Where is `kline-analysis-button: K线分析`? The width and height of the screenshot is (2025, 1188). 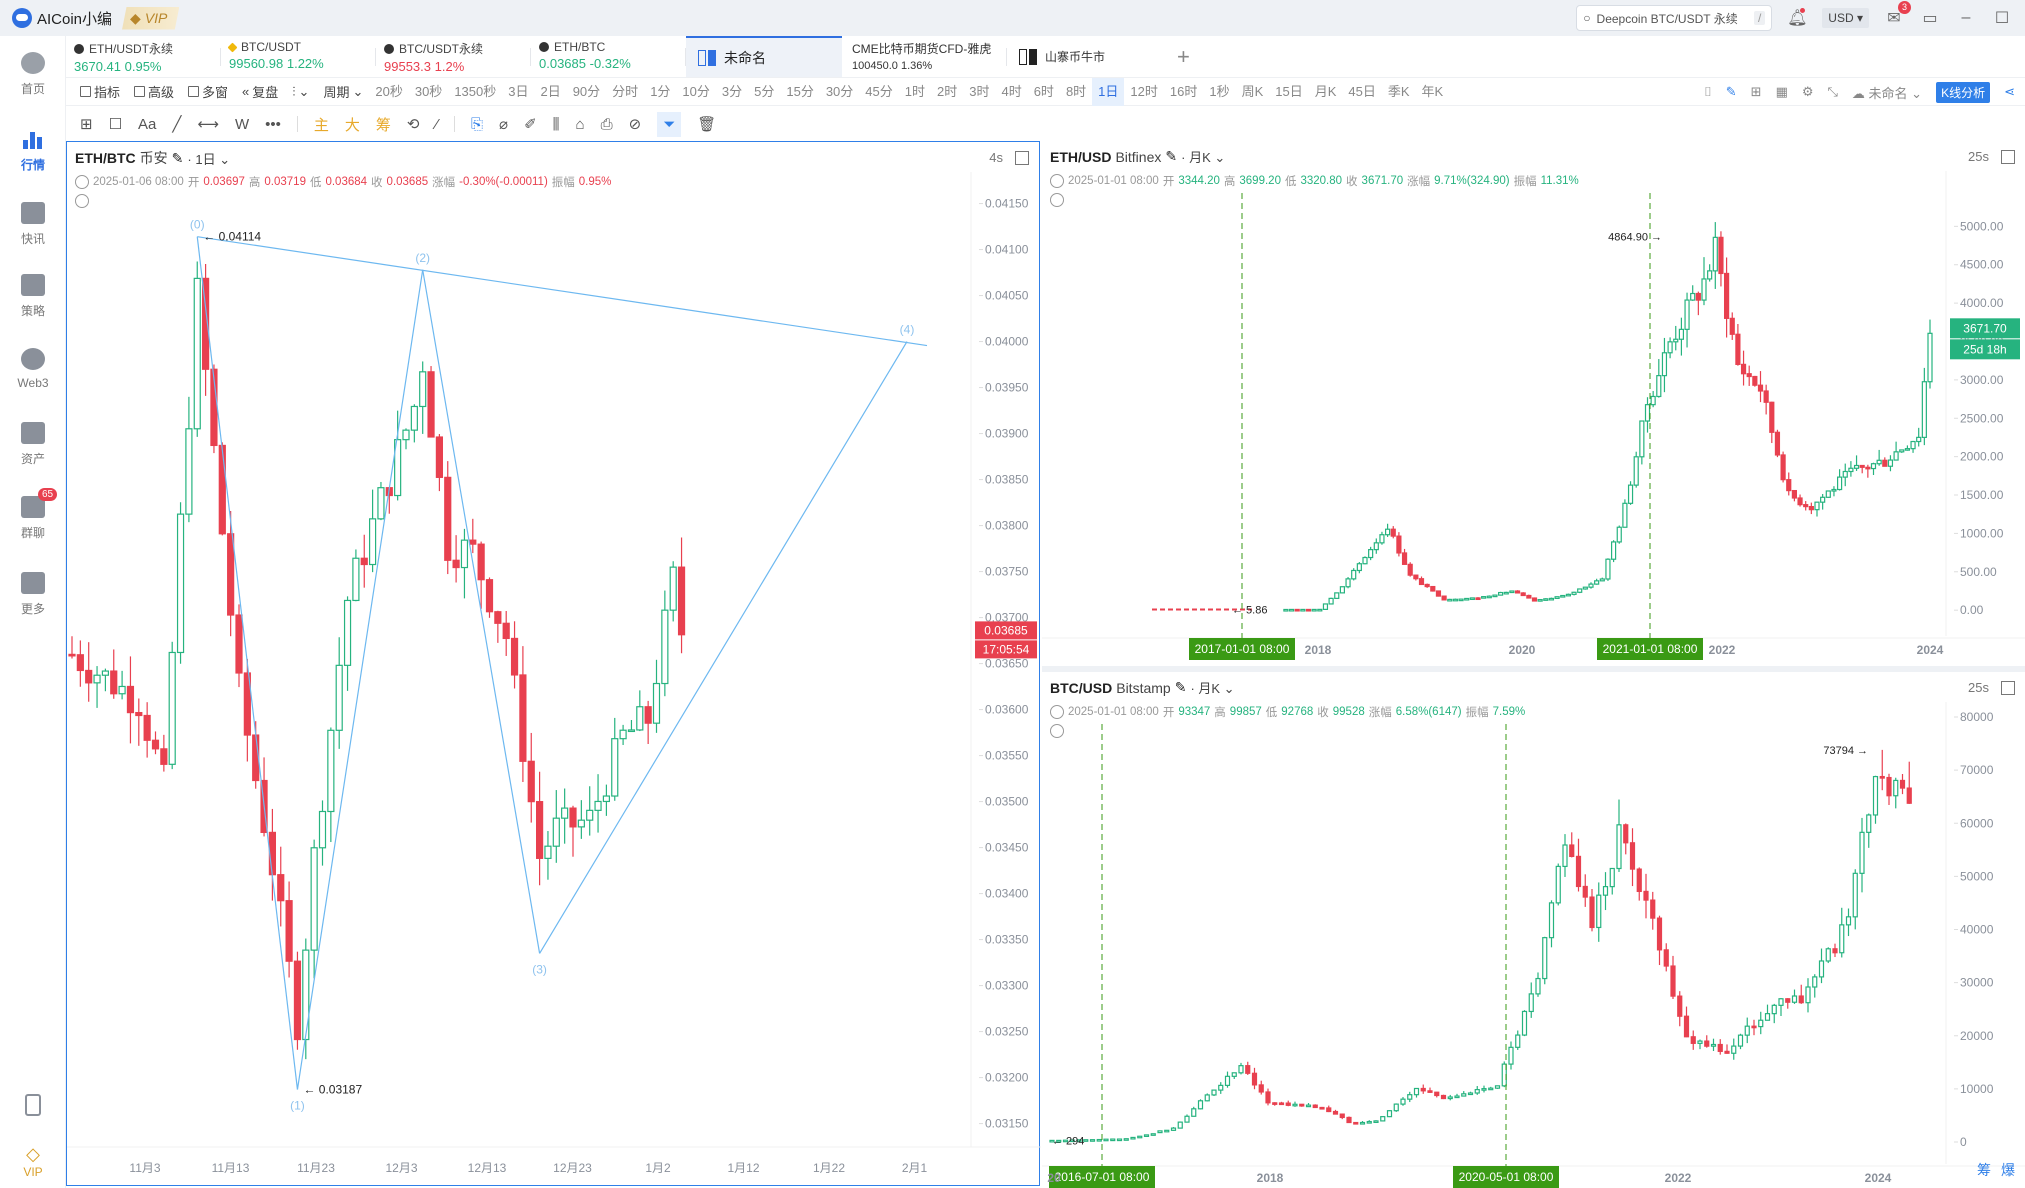 kline-analysis-button: K线分析 is located at coordinates (1963, 92).